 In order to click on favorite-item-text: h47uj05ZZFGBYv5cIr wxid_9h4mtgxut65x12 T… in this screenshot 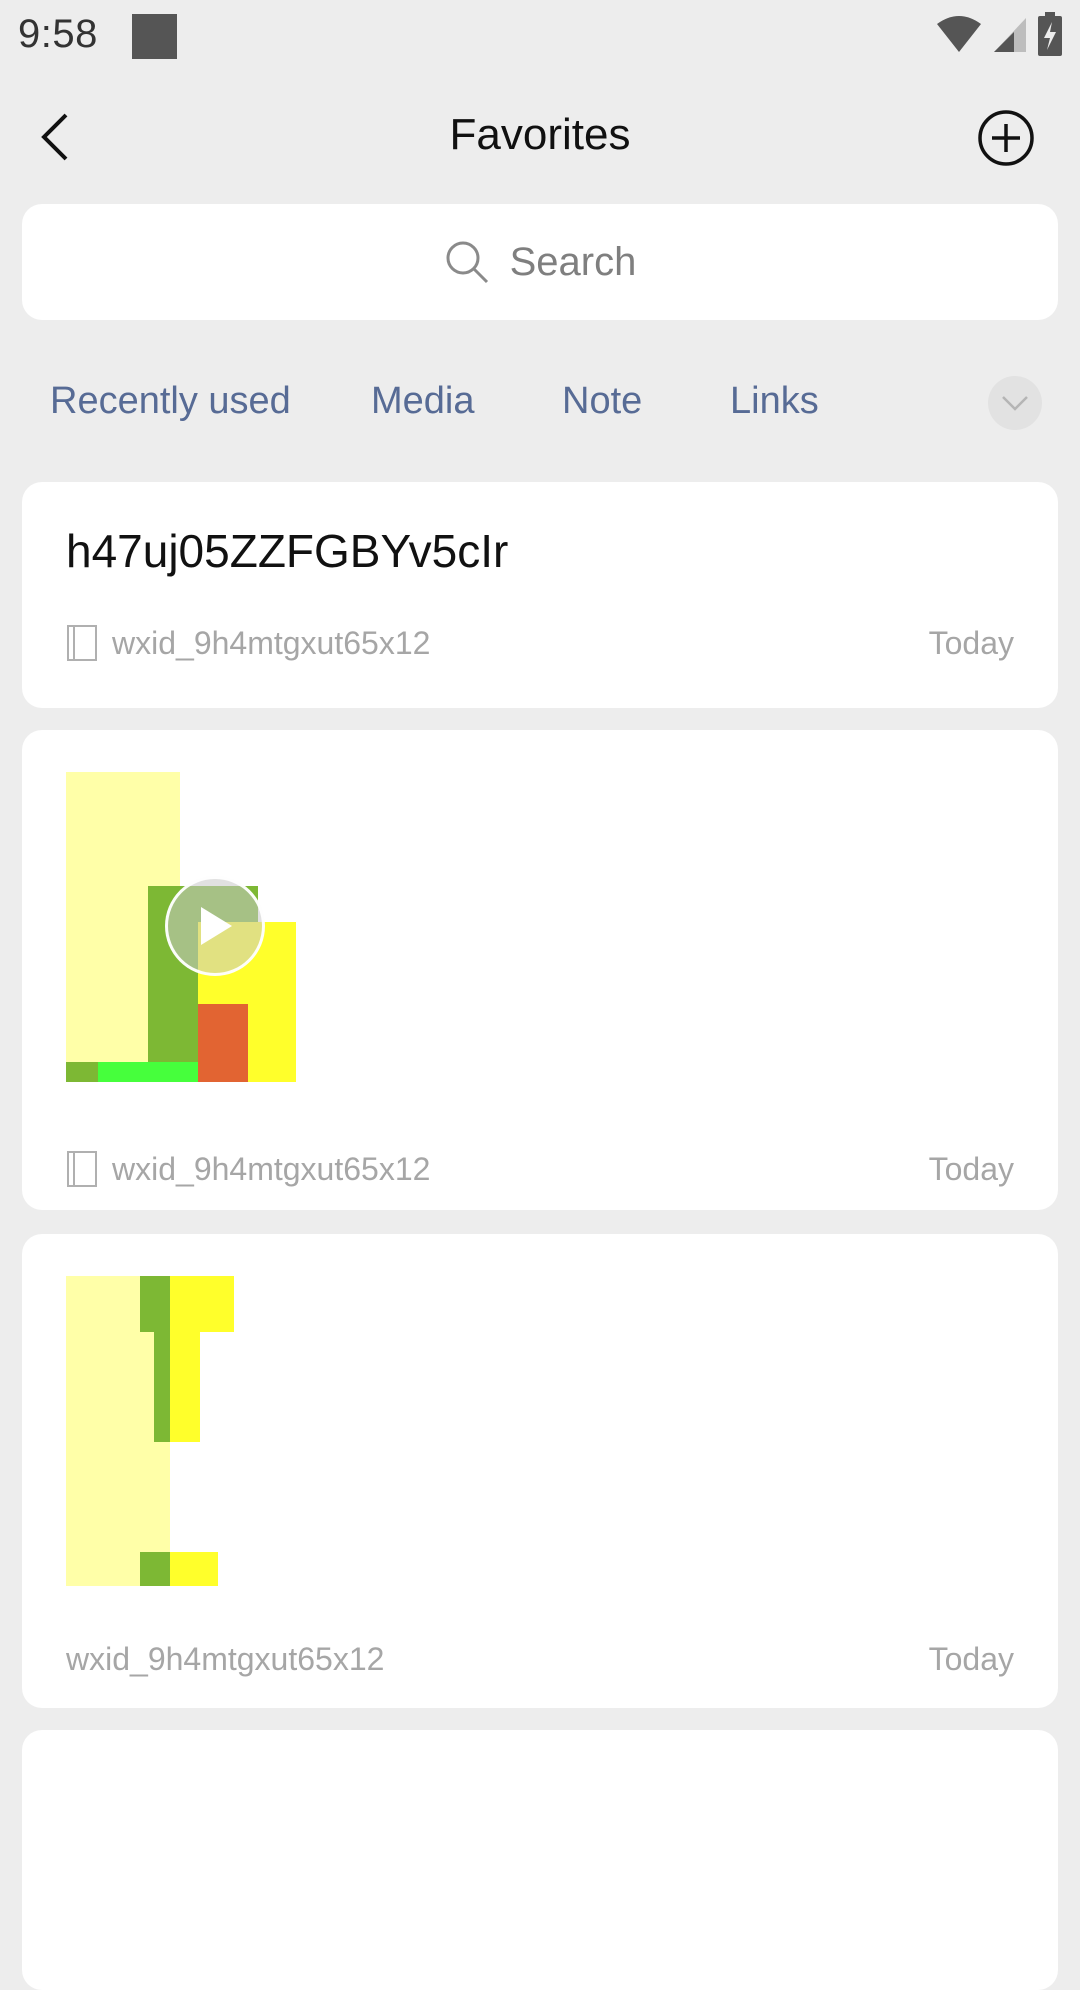, I will do `click(540, 595)`.